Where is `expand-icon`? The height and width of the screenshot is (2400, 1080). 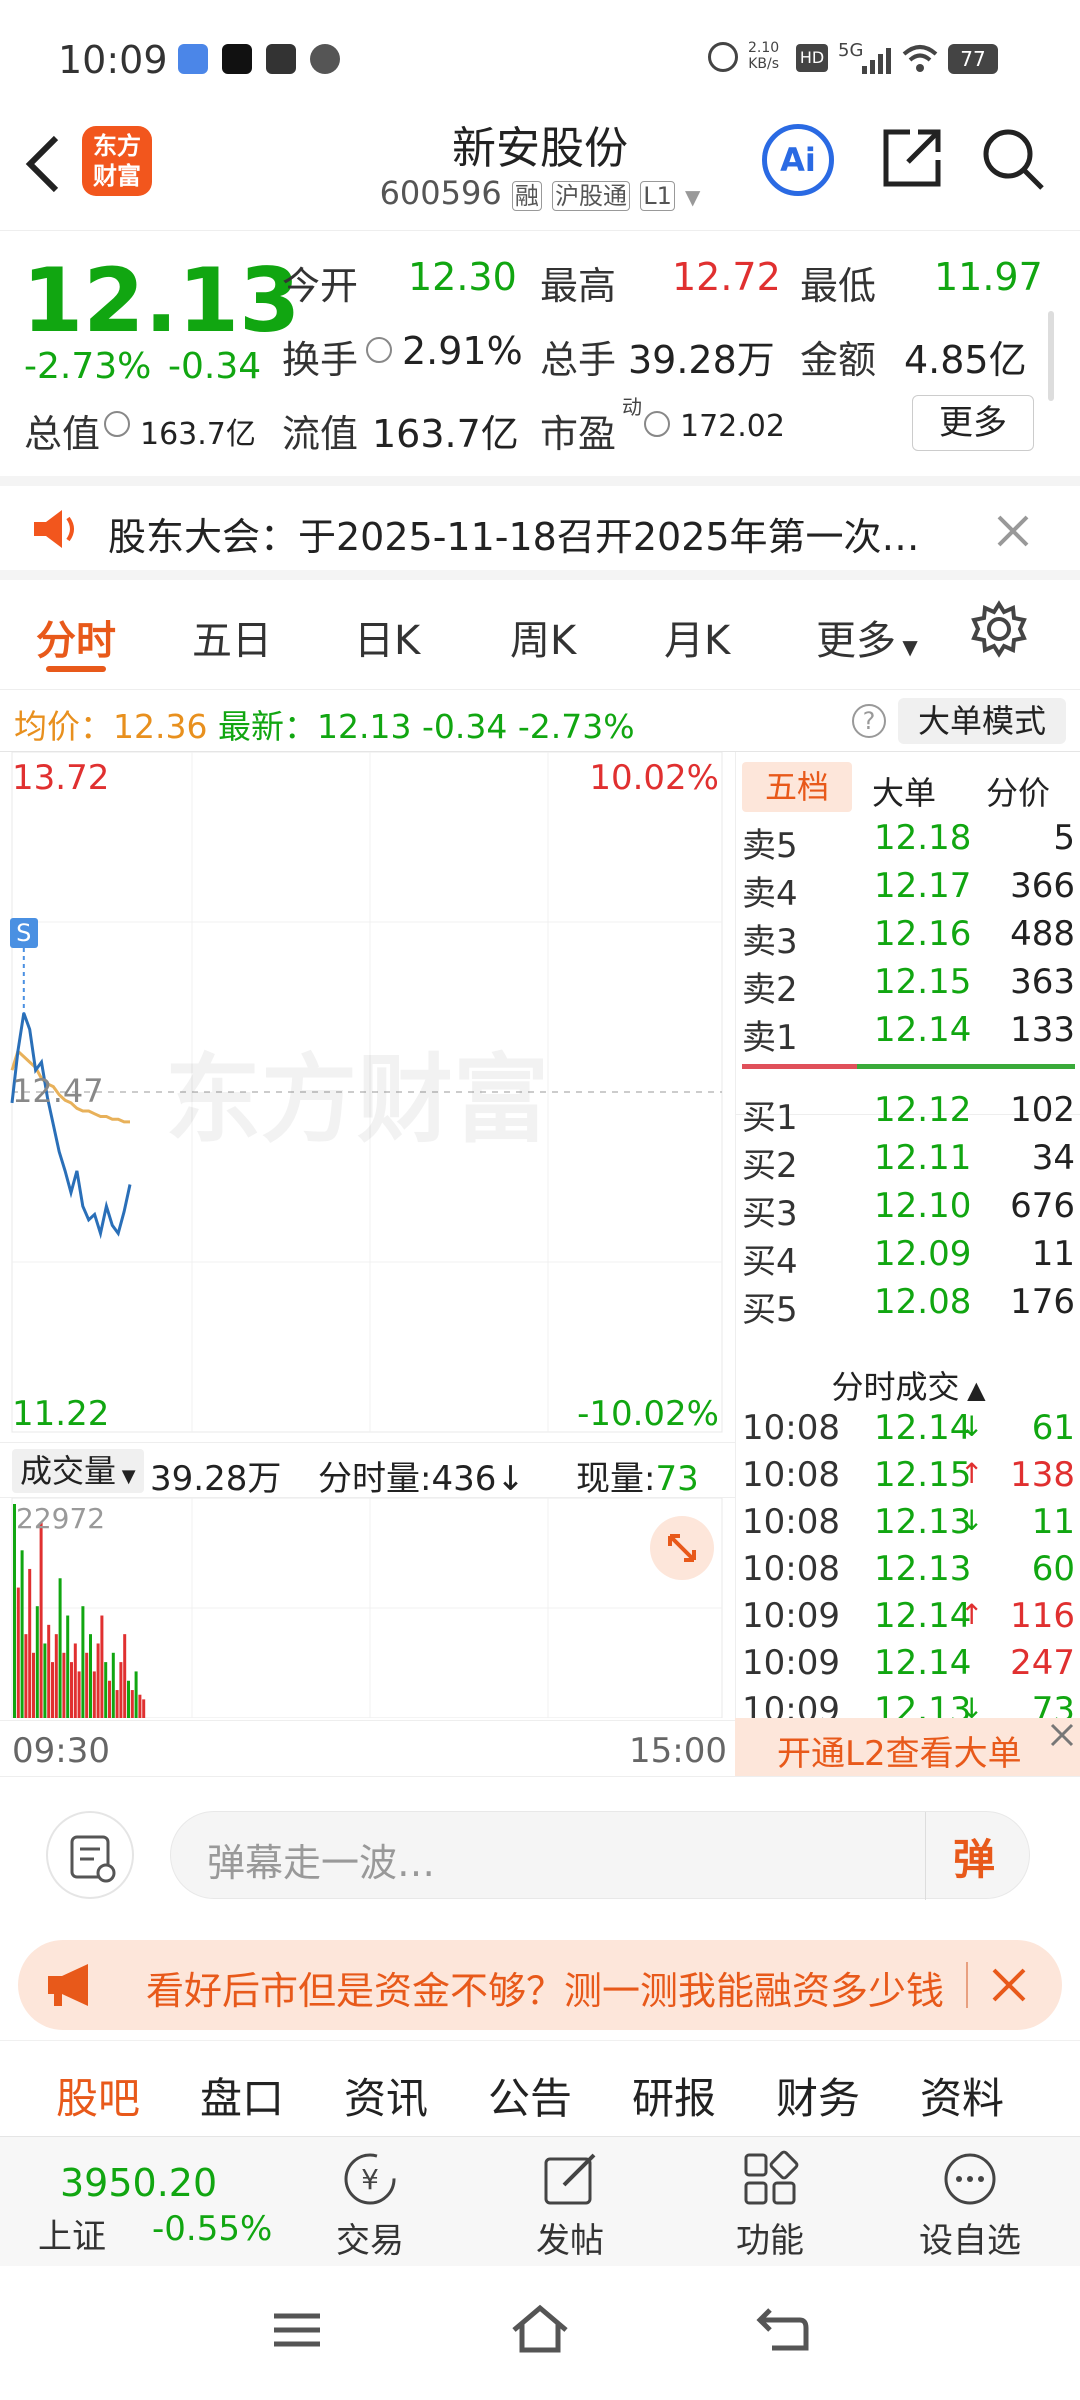
expand-icon is located at coordinates (682, 1548).